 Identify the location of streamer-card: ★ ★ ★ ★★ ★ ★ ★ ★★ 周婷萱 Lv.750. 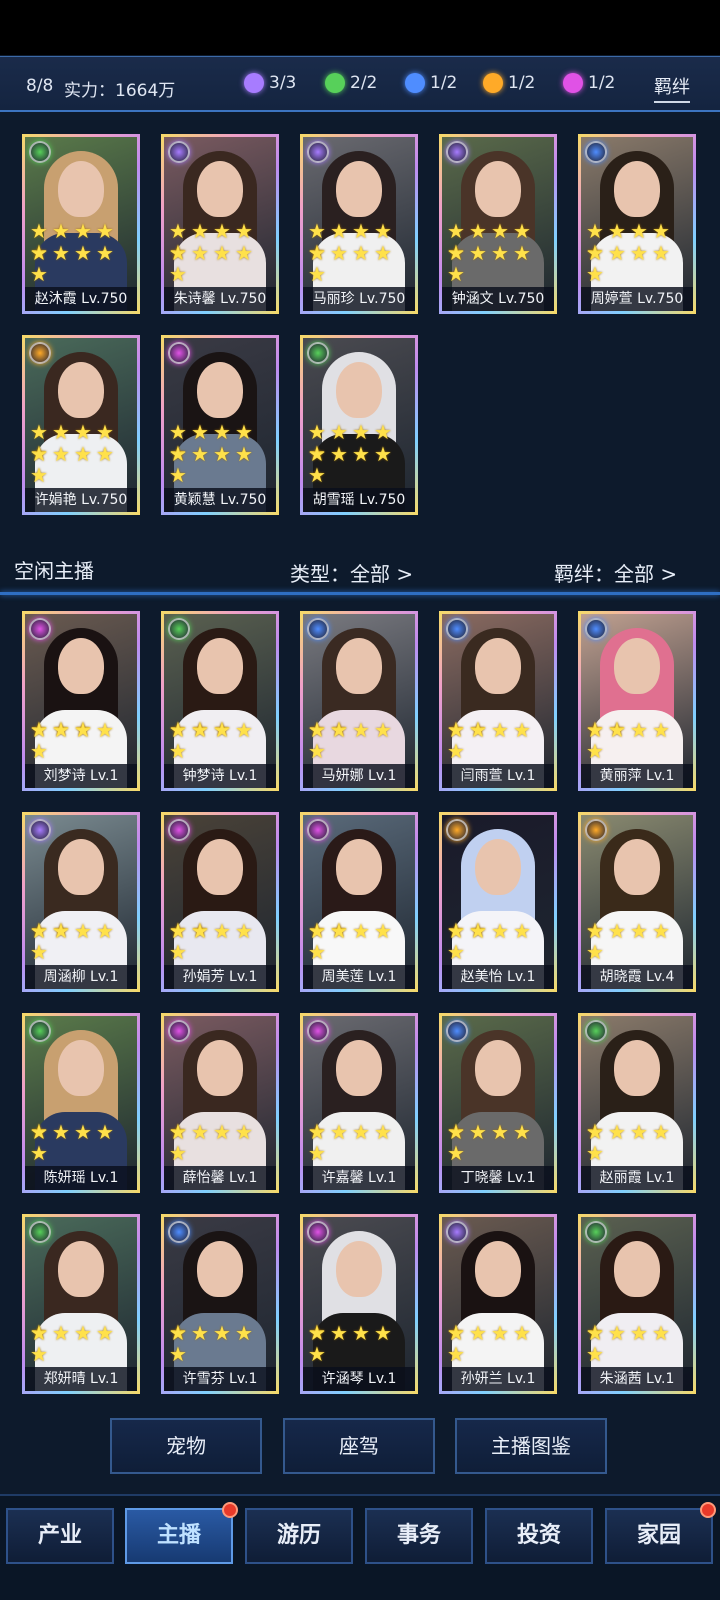
(637, 224).